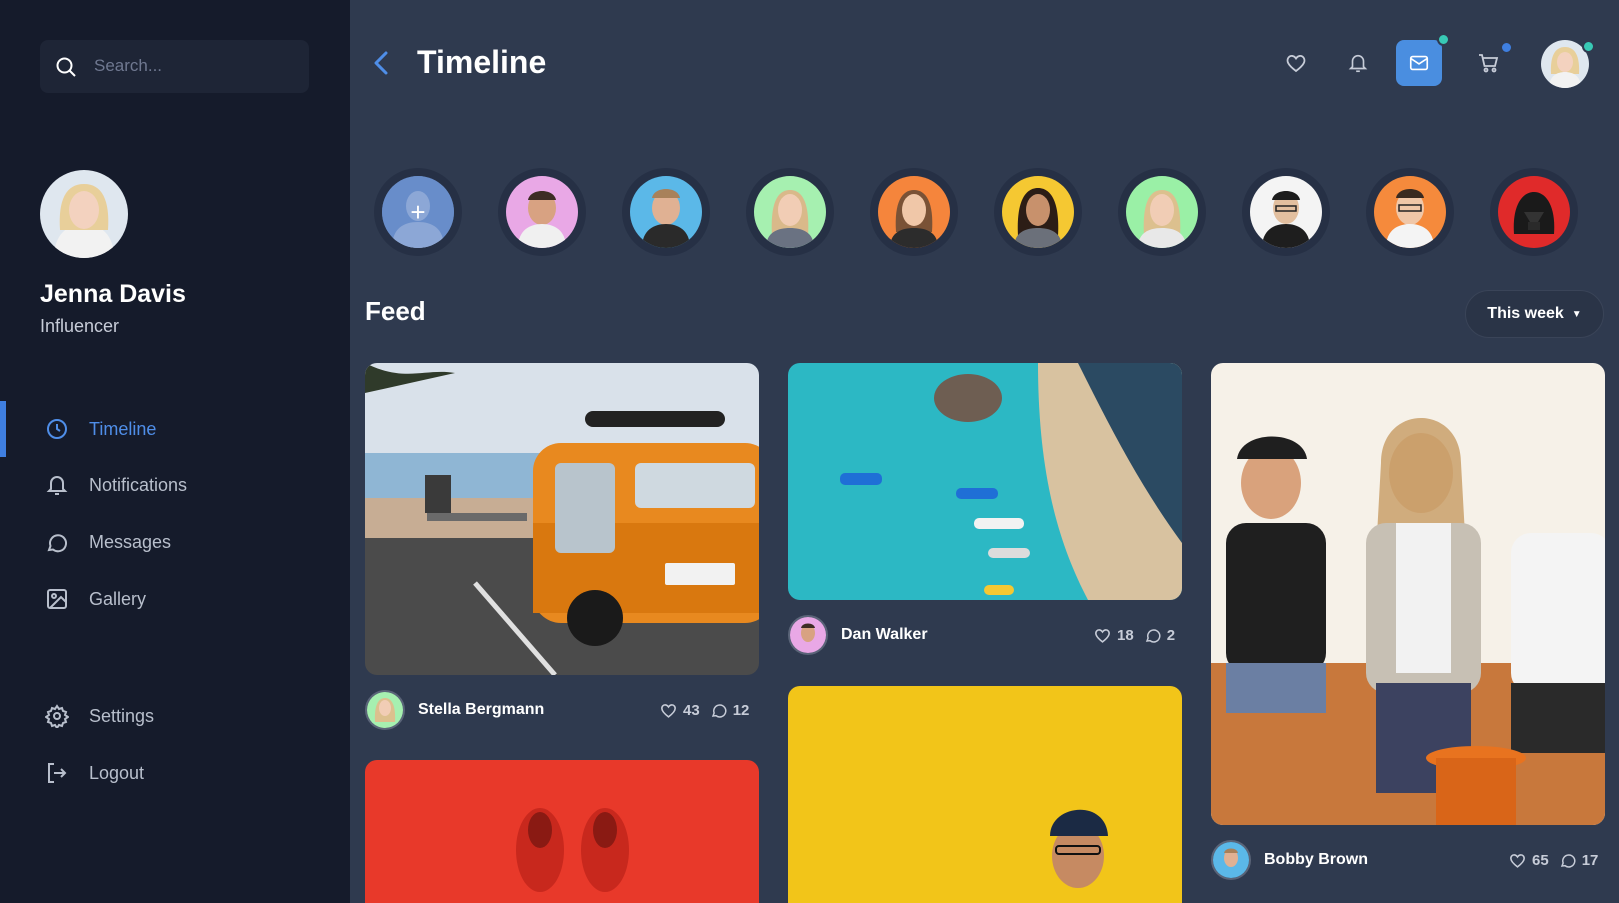 The height and width of the screenshot is (903, 1619). I want to click on favorites-button, so click(1296, 63).